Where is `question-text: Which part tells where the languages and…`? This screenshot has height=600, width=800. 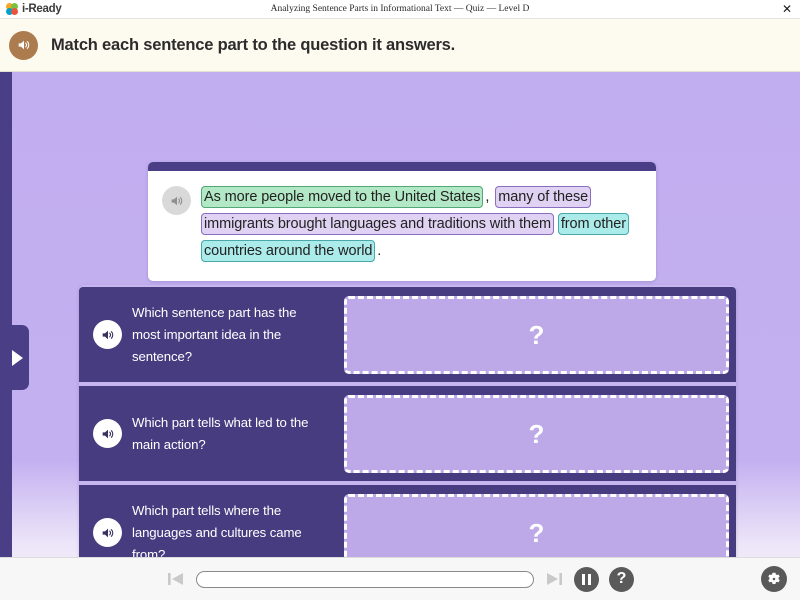 question-text: Which part tells where the languages and… is located at coordinates (217, 530).